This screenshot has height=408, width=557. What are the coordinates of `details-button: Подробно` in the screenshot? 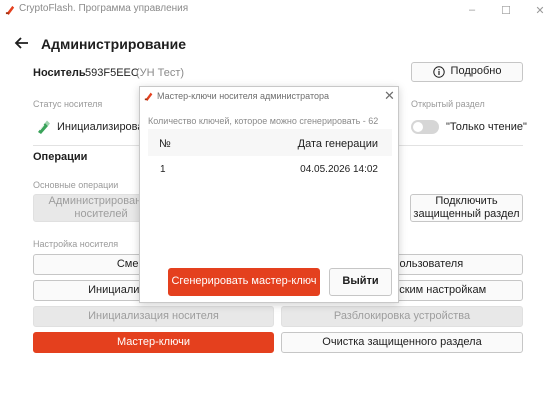 It's located at (467, 72).